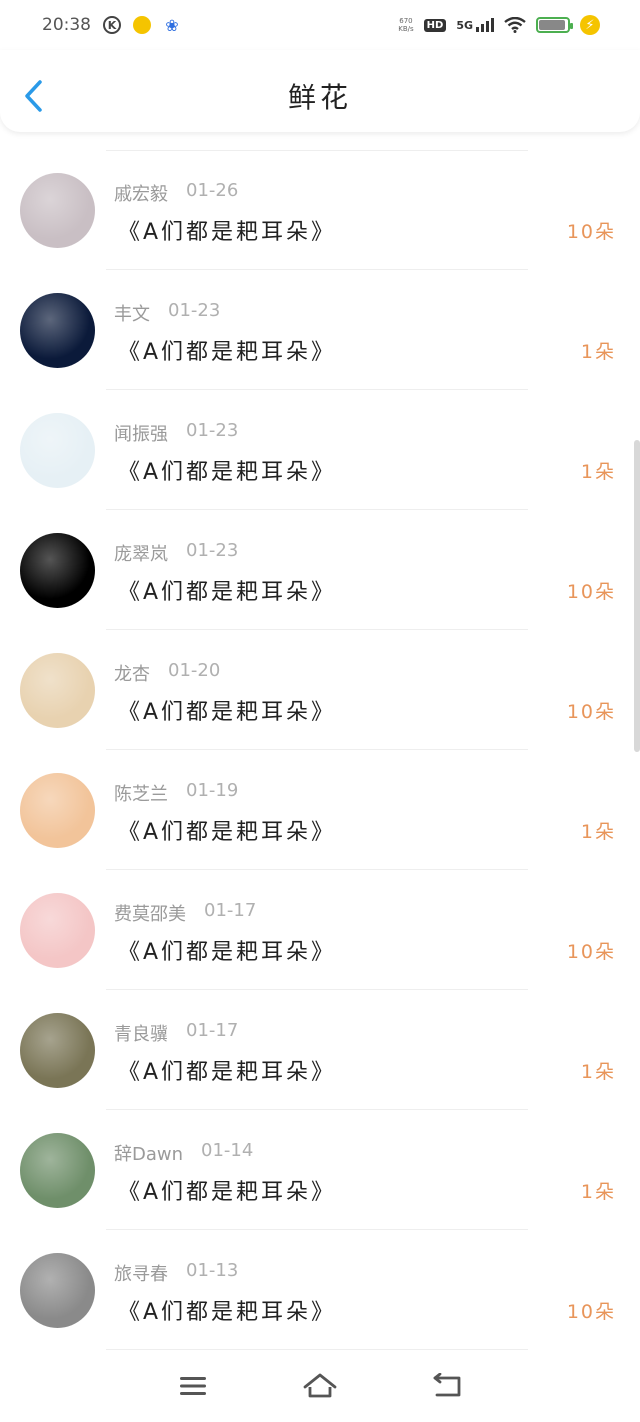  I want to click on user-name: 闻振强, so click(141, 434).